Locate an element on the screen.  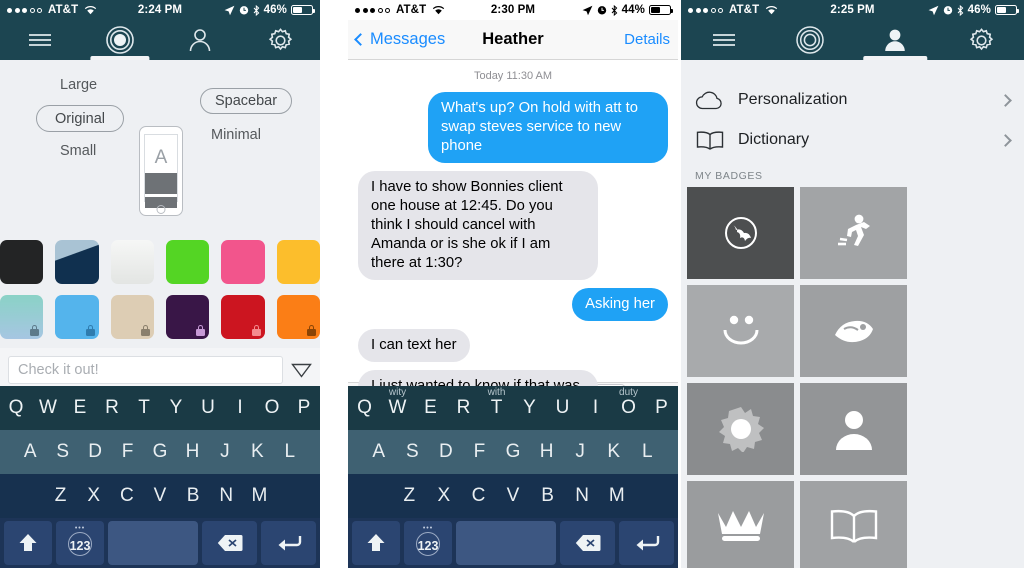
prediction-t: with is located at coordinates (496, 393).